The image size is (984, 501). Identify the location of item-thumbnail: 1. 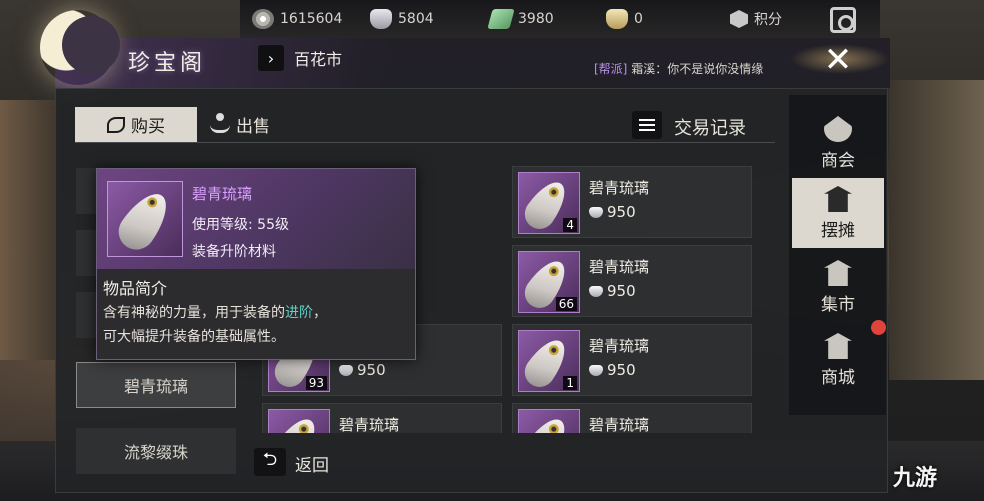
(549, 361).